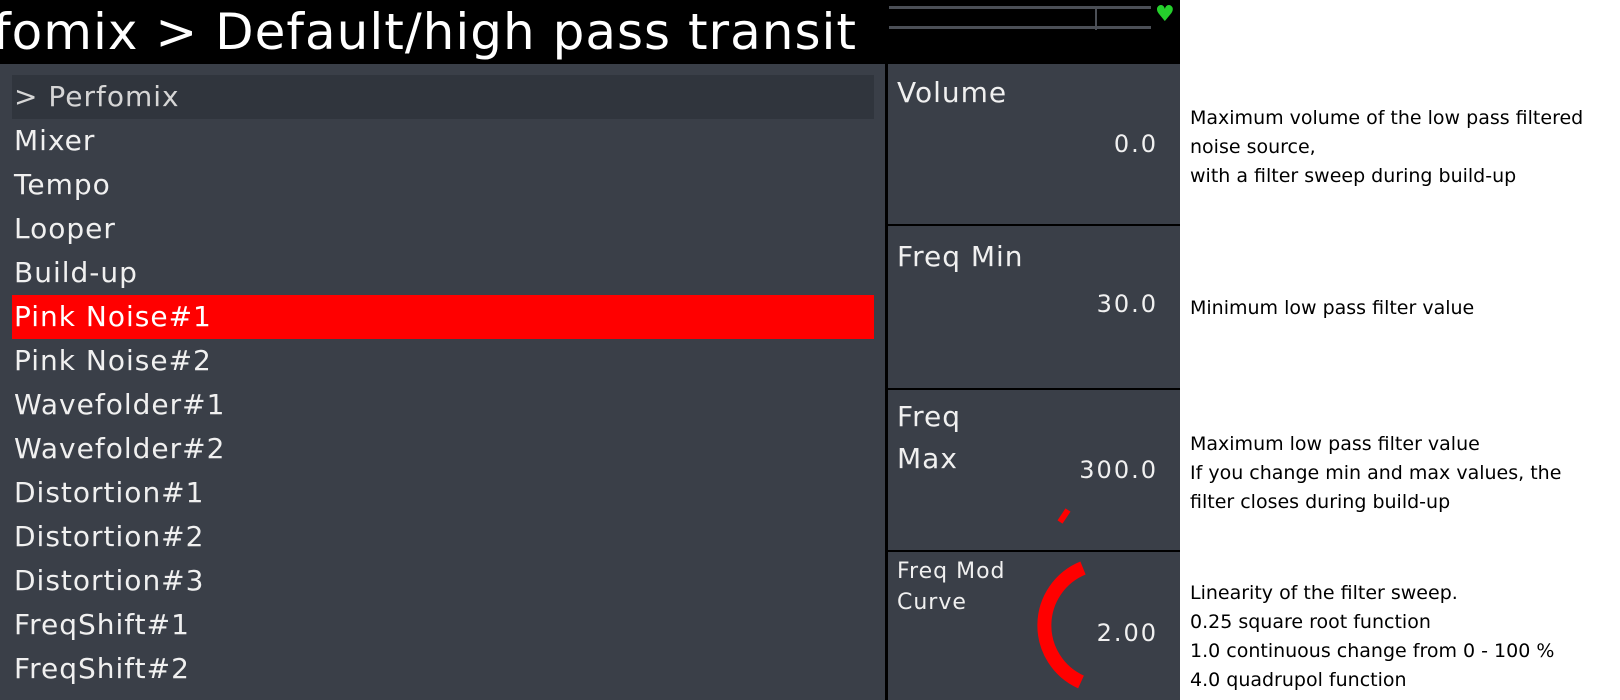  Describe the element at coordinates (1032, 32) in the screenshot. I see `level-meter: ♥` at that location.